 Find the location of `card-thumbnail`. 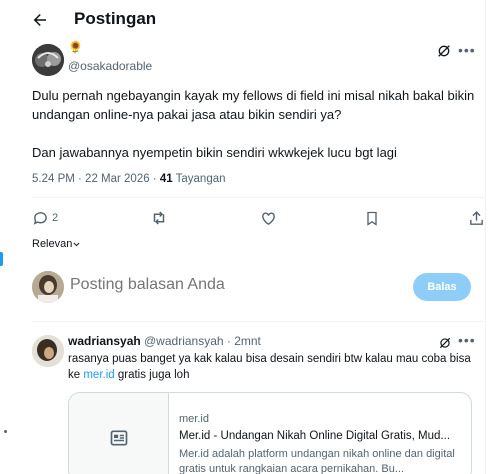

card-thumbnail is located at coordinates (119, 433).